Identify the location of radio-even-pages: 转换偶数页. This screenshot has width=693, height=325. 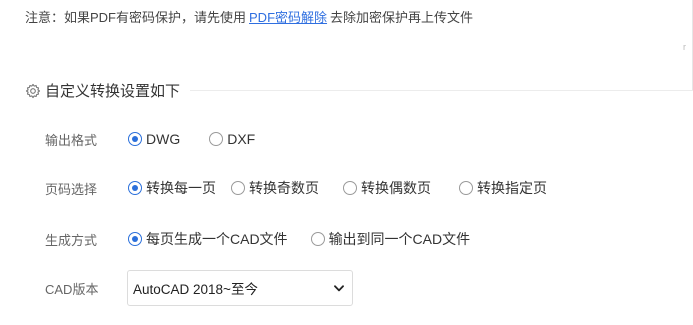
(387, 188).